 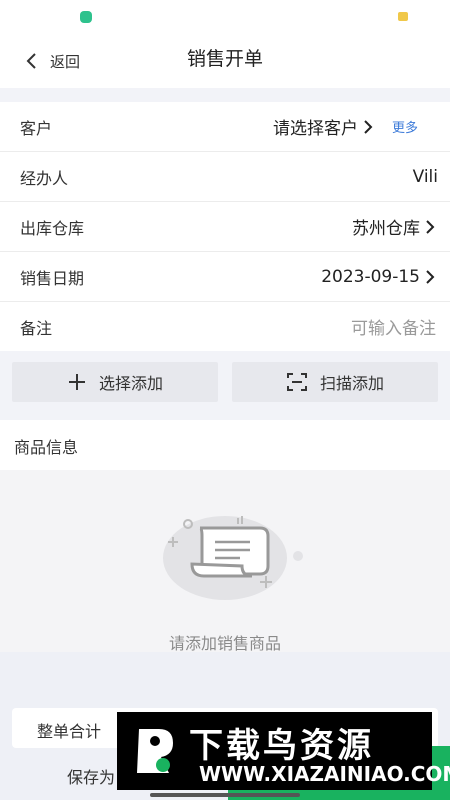 I want to click on watermark-overlay: 下载鸟资源 WWW.XIAZAINIAO.COM, so click(x=283, y=751).